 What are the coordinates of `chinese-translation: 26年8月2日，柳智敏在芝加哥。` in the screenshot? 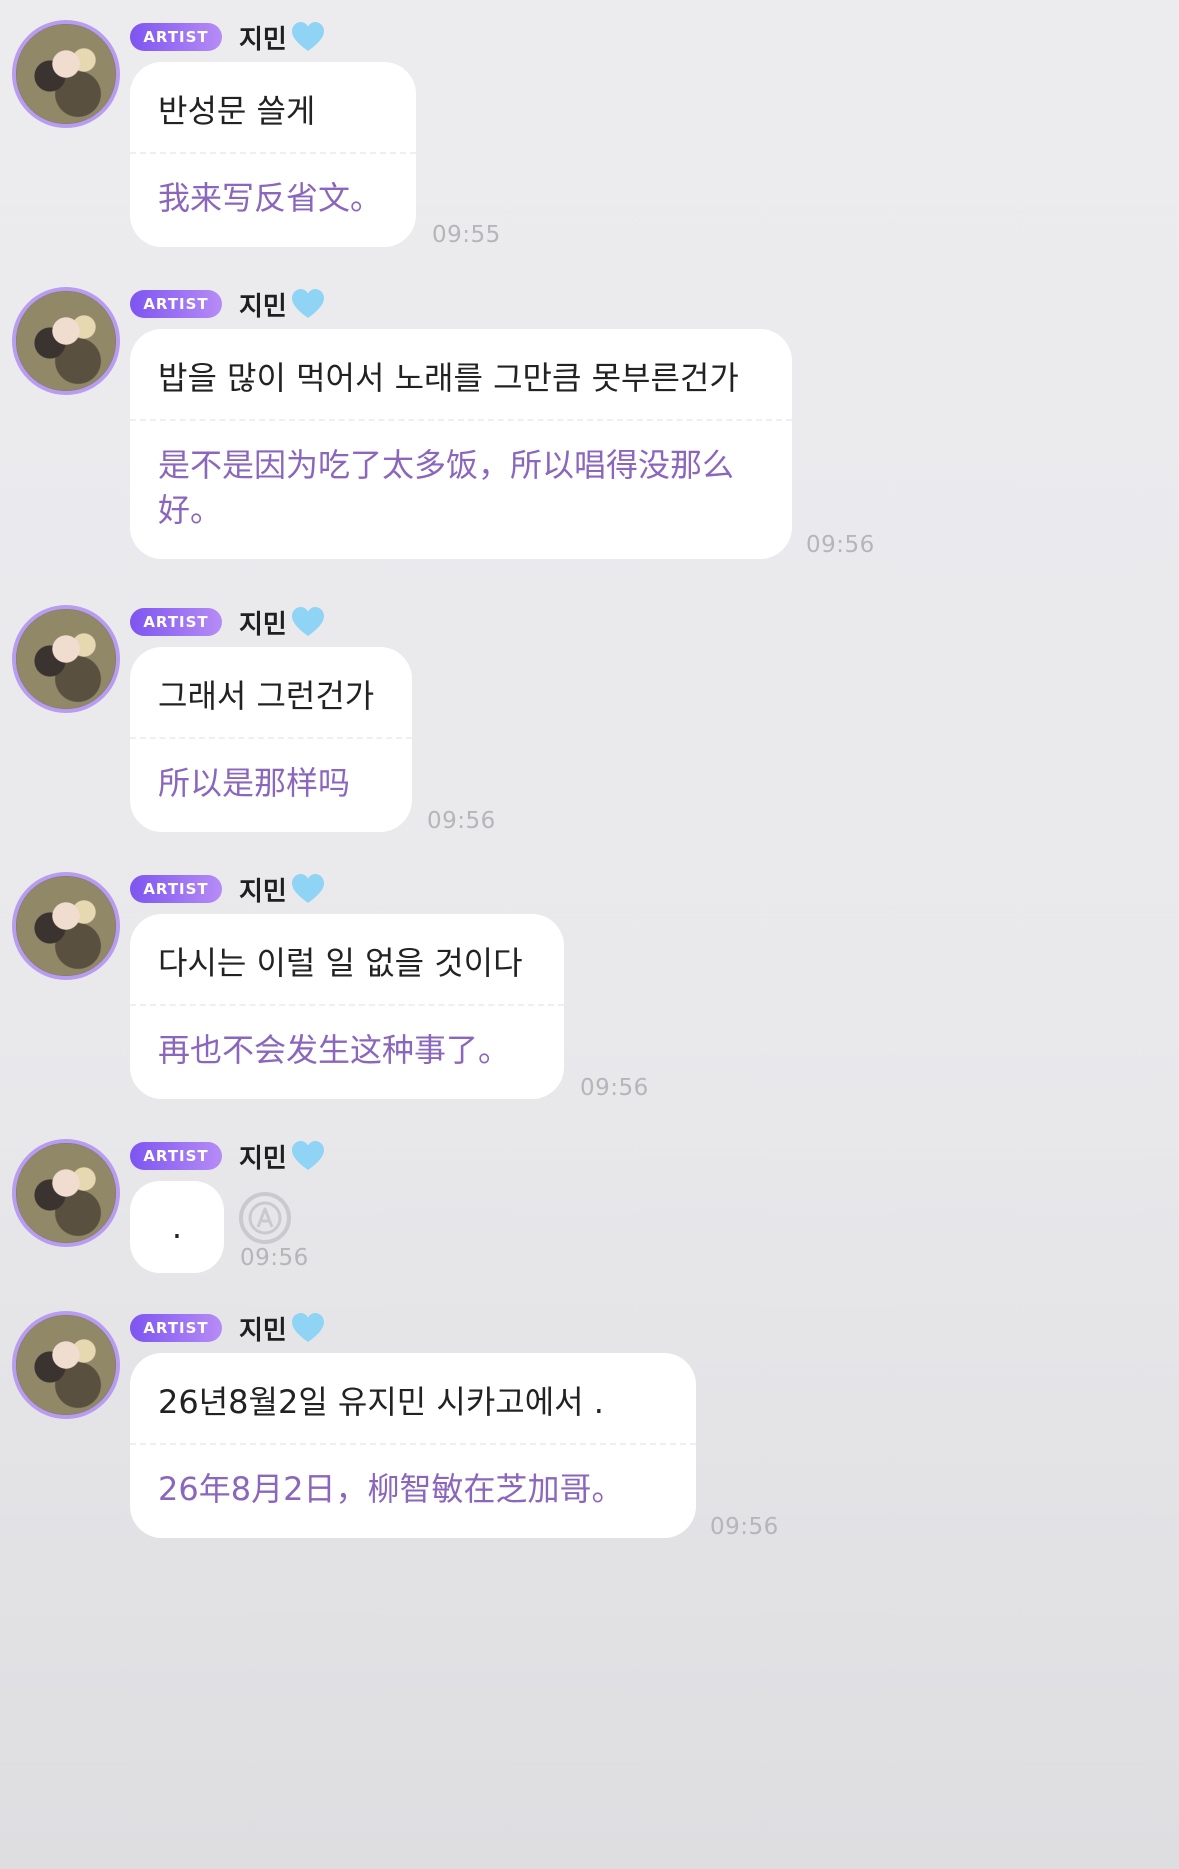 It's located at (391, 1489).